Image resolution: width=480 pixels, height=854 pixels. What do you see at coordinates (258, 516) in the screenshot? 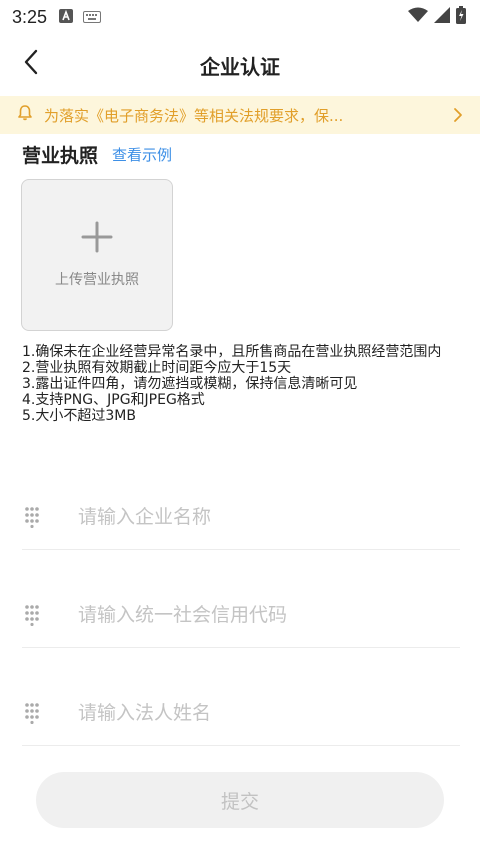
I see `company-name-input` at bounding box center [258, 516].